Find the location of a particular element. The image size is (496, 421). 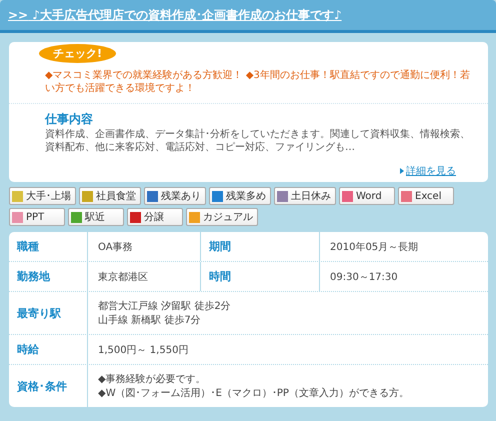

cell-value: 山手線 新橋駅 徒歩7分 is located at coordinates (150, 320).